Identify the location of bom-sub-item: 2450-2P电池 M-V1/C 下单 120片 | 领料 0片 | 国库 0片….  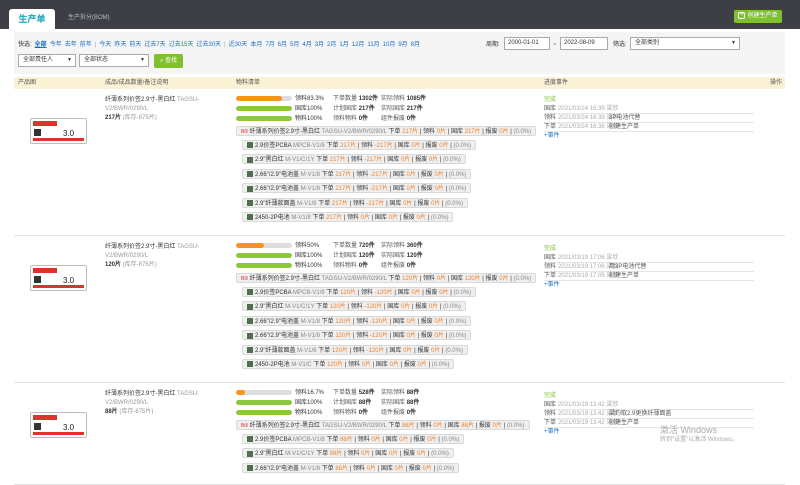
(348, 364).